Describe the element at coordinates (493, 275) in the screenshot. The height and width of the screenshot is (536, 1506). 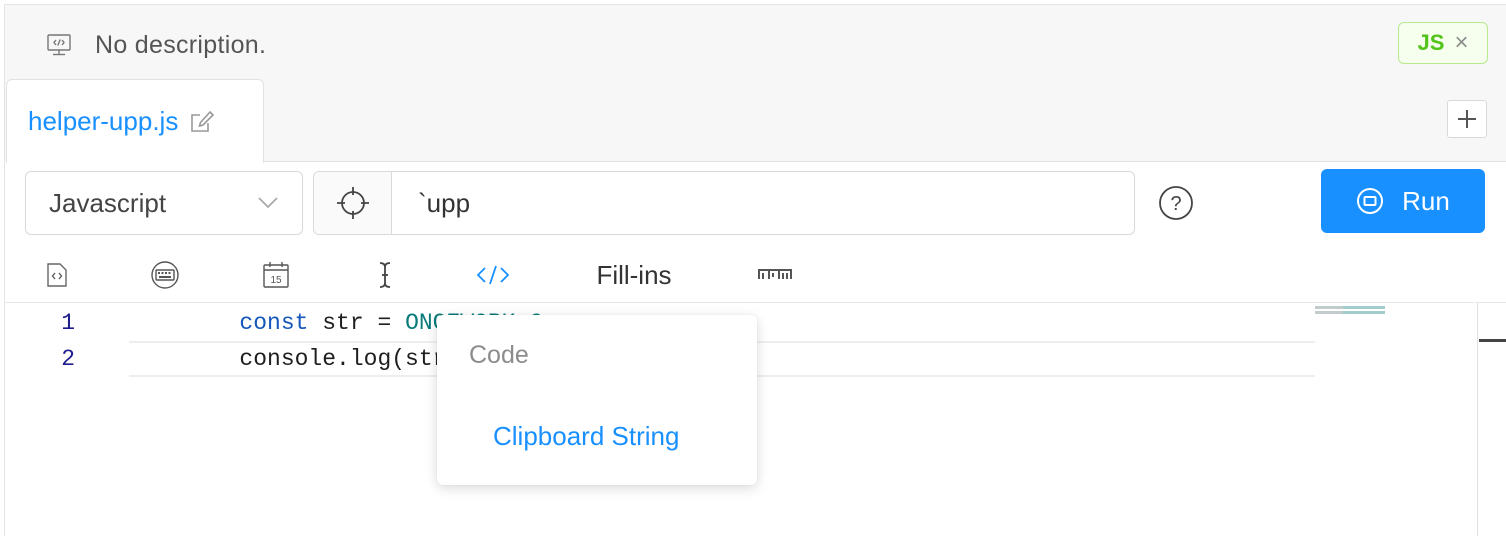
I see `code-brackets-icon` at that location.